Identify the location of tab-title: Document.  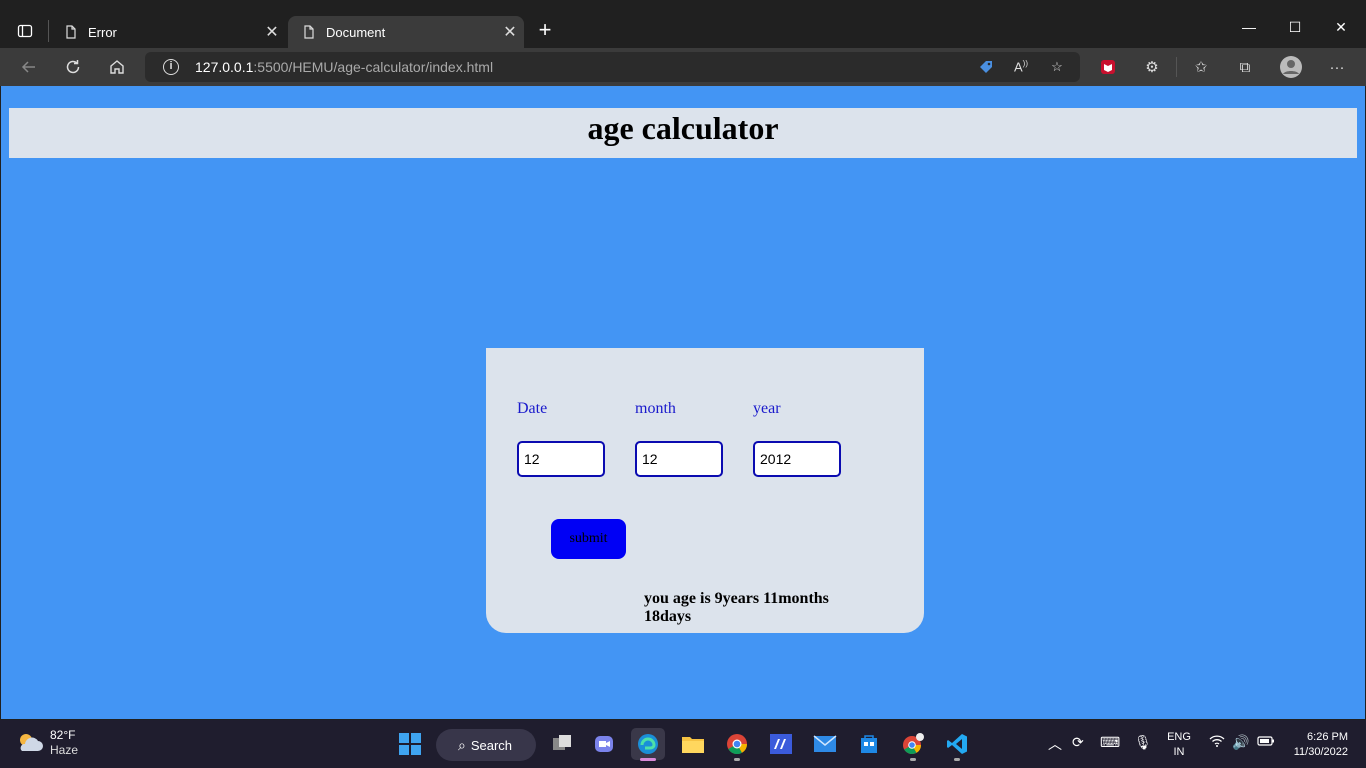
(356, 32).